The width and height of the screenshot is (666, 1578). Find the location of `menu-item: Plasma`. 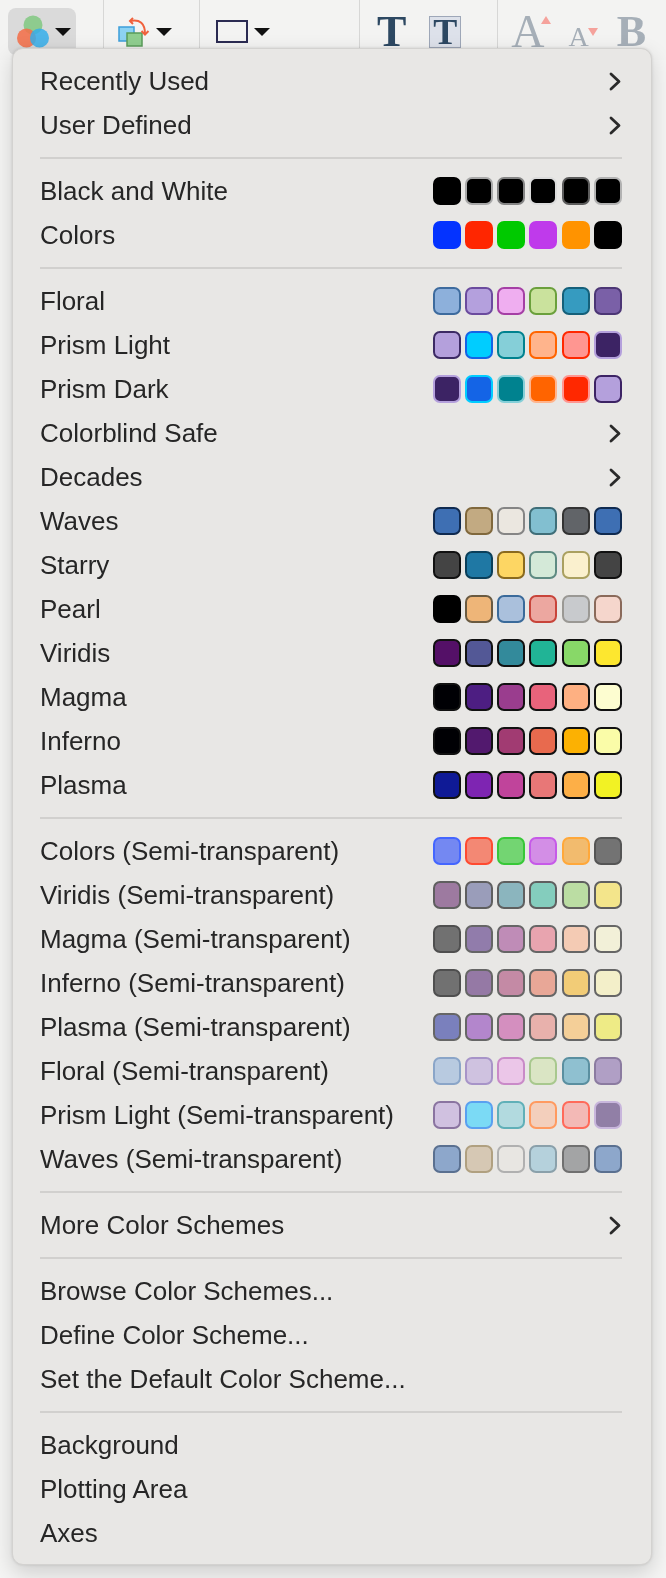

menu-item: Plasma is located at coordinates (331, 785).